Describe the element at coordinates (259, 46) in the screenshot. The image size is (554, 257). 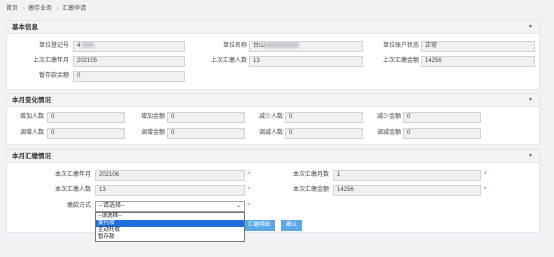
I see `unit-name-value: 台山` at that location.